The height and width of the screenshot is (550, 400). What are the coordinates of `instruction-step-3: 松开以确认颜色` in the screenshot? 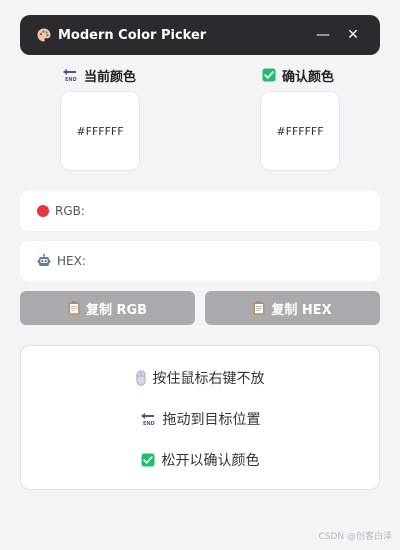 It's located at (200, 460).